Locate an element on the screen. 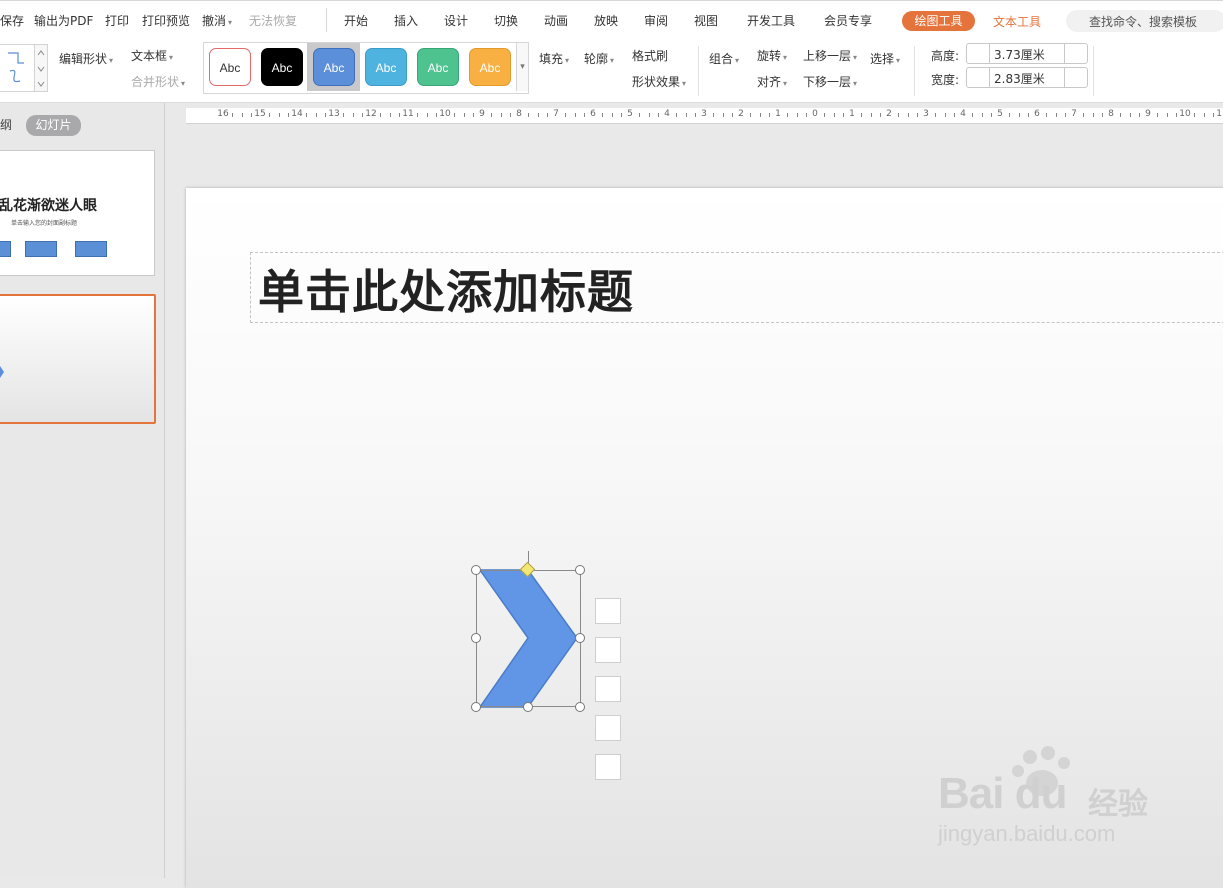  shape-effects-button: 形状效果 ▾ is located at coordinates (659, 81).